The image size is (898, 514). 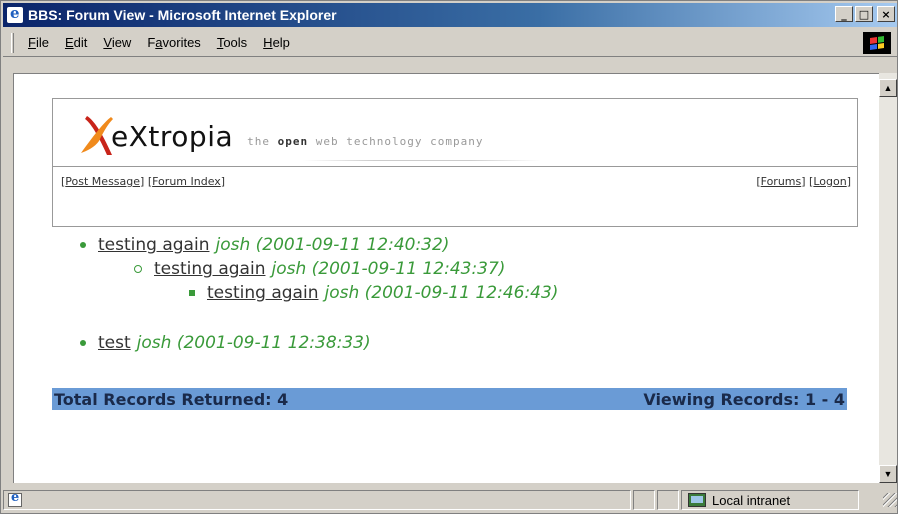 What do you see at coordinates (15, 498) in the screenshot?
I see `page-done-icon` at bounding box center [15, 498].